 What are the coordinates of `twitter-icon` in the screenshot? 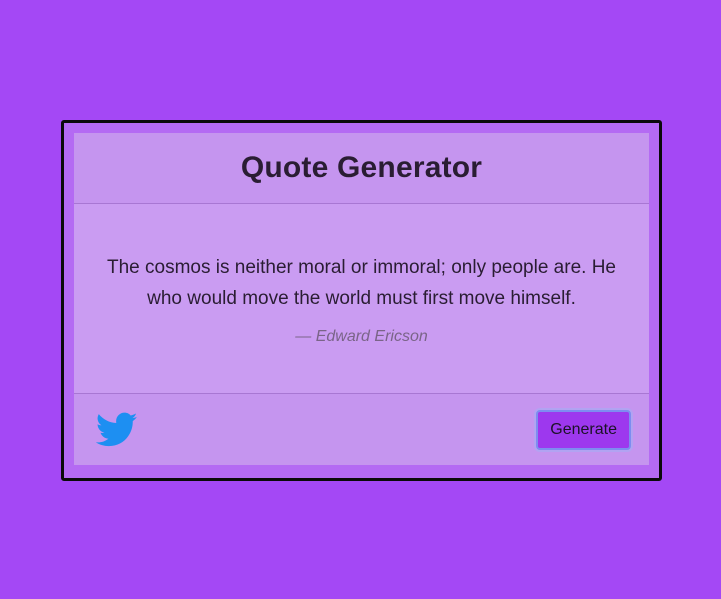 It's located at (117, 430).